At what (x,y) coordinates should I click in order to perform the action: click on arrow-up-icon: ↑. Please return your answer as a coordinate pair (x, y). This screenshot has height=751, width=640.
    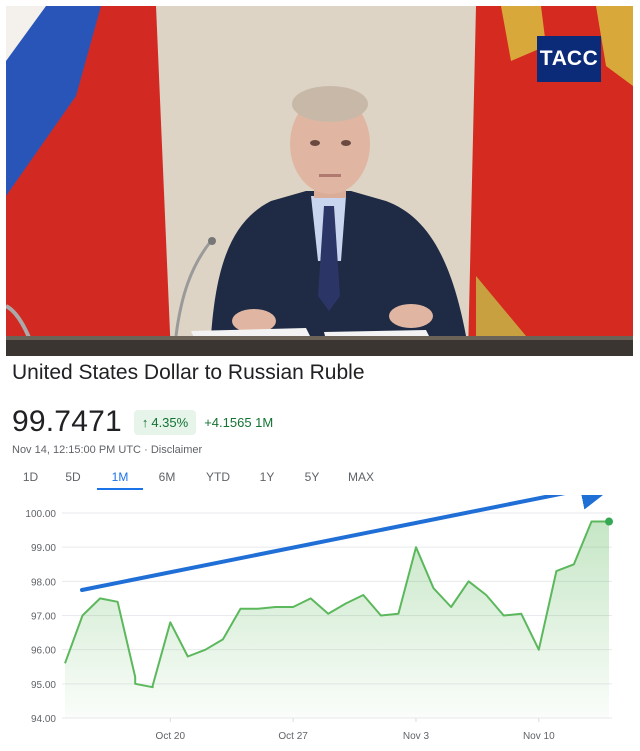
    Looking at the image, I should click on (145, 422).